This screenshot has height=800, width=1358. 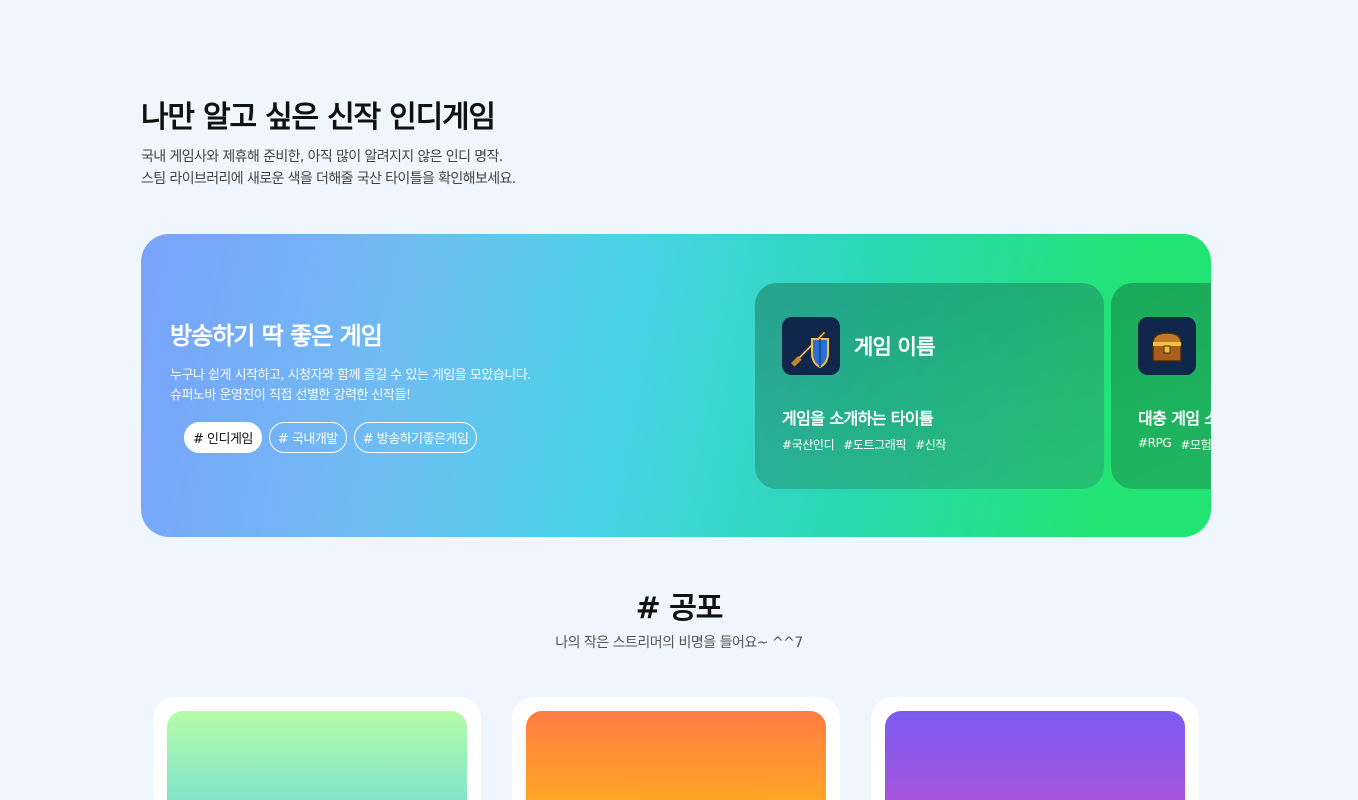 I want to click on banner-tag-list: # 인디게임 # 국내개발 # 방송하기좋은게임, so click(x=331, y=437).